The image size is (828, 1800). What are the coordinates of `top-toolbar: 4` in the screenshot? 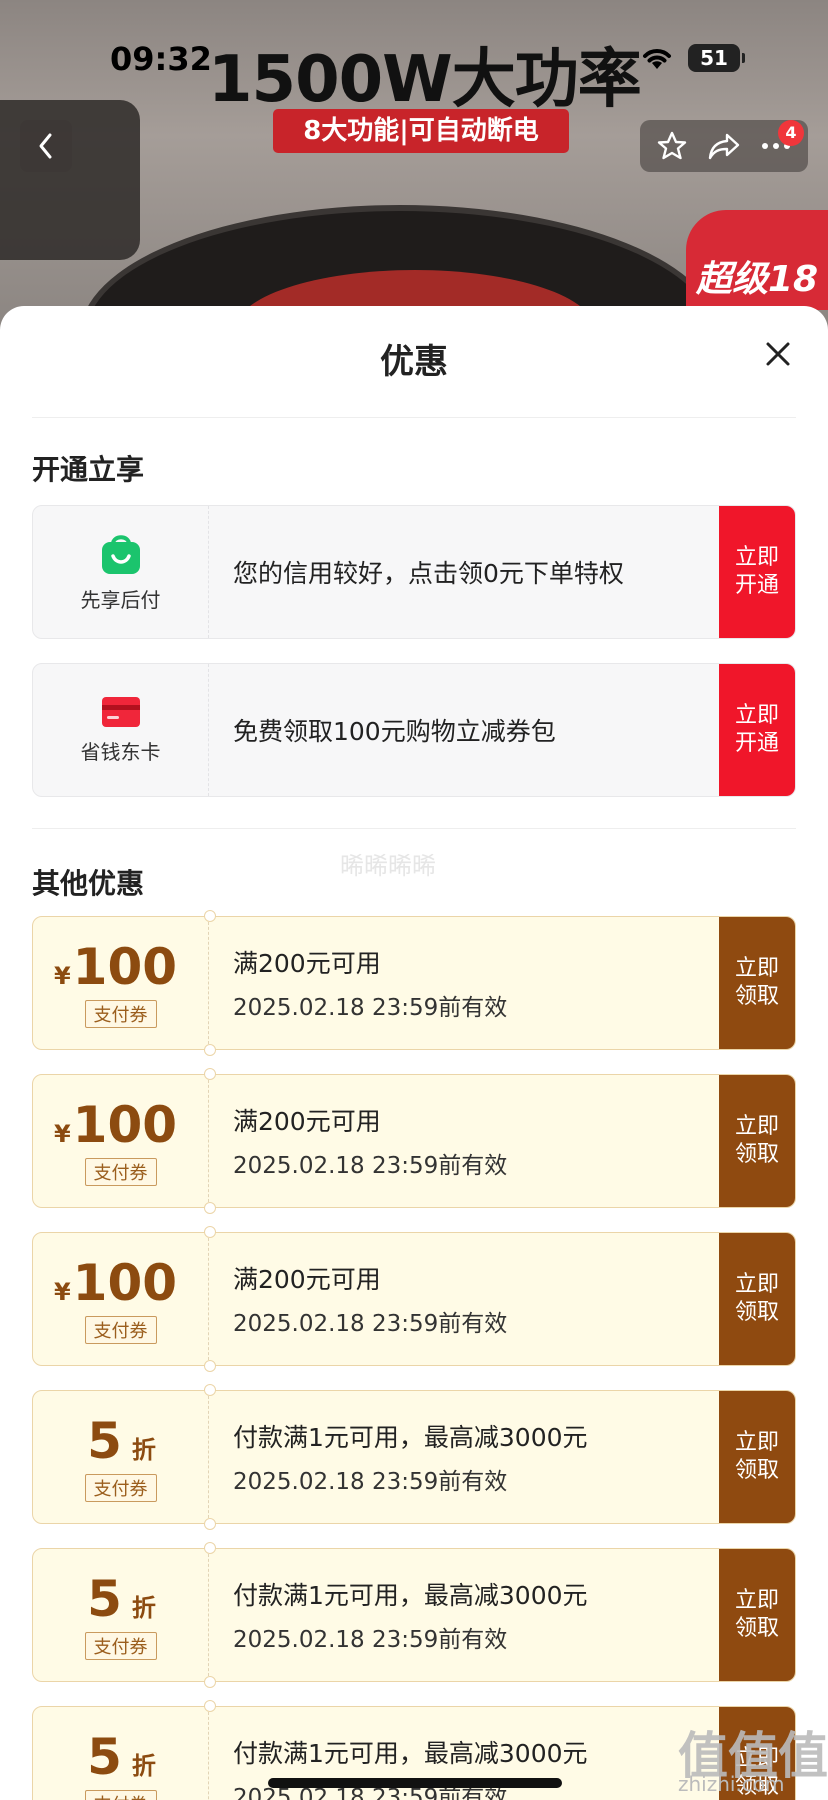 It's located at (724, 146).